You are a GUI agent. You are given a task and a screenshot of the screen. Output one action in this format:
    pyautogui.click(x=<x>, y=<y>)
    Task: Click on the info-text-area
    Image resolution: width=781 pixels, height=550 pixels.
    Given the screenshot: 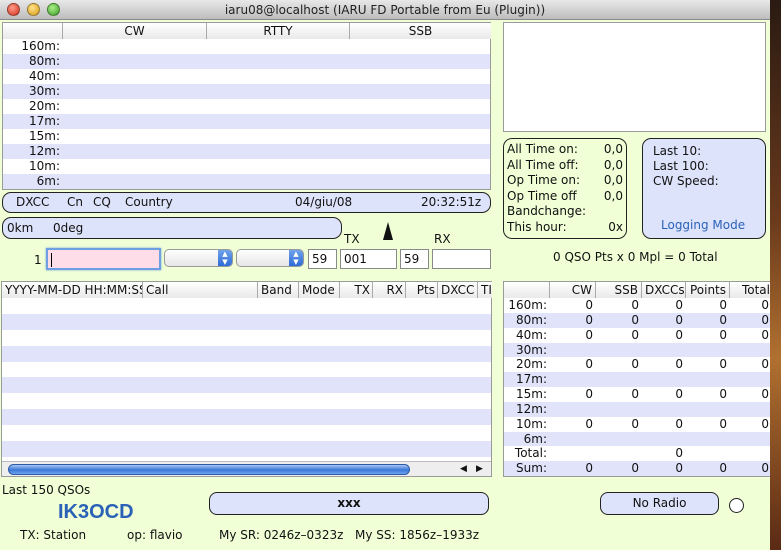 What is the action you would take?
    pyautogui.click(x=634, y=77)
    